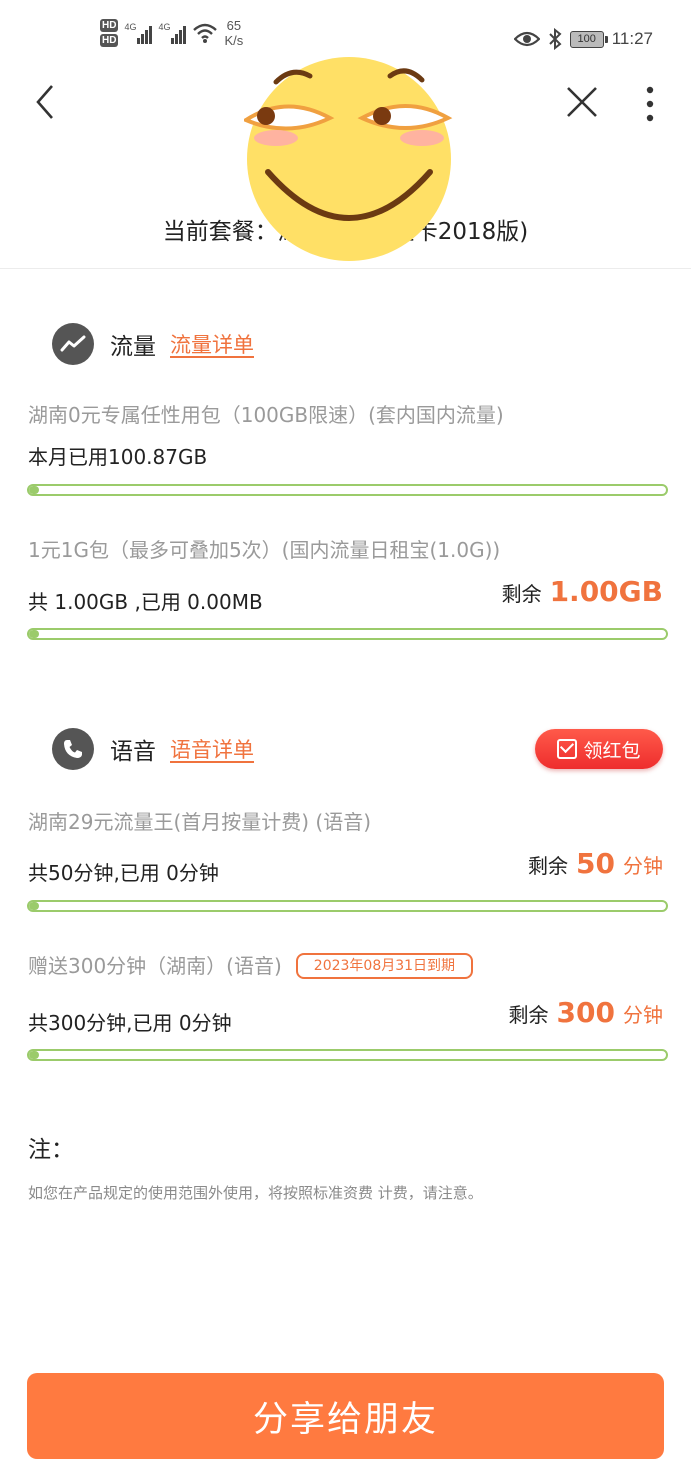 The image size is (691, 1479). What do you see at coordinates (234, 25) in the screenshot?
I see `speed-value: 65` at bounding box center [234, 25].